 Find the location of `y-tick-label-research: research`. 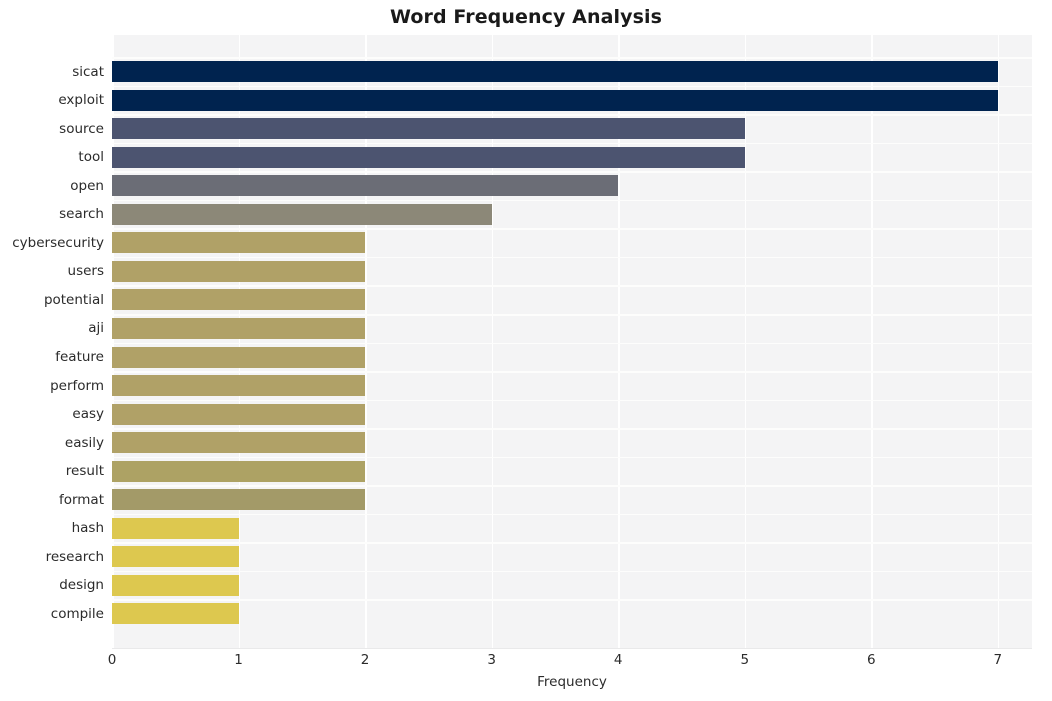

y-tick-label-research: research is located at coordinates (74, 556).